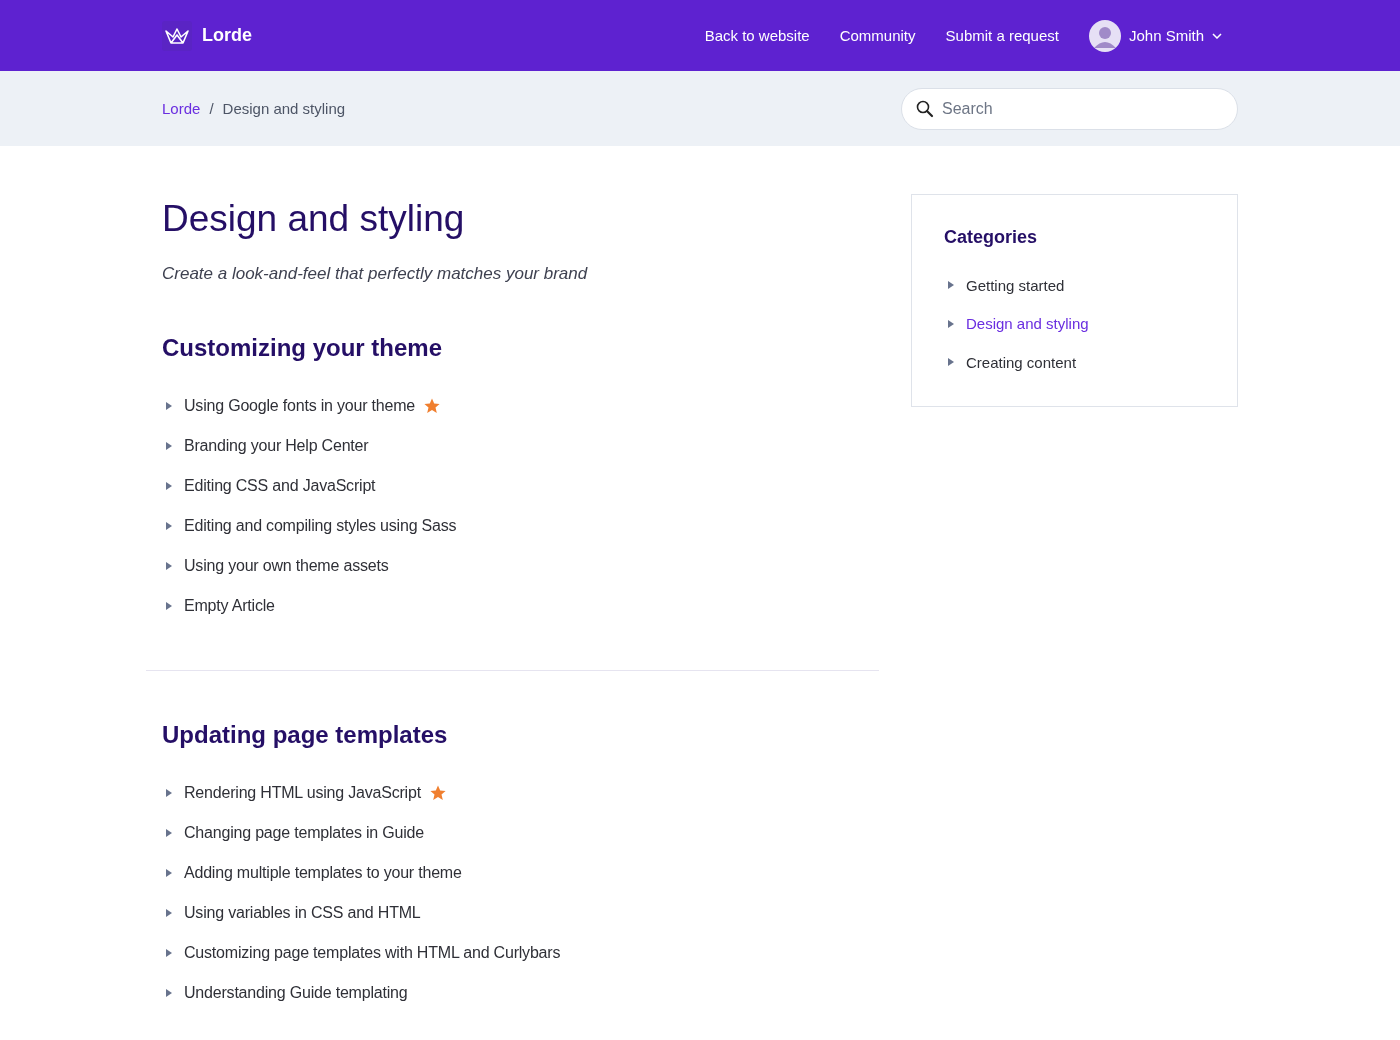 The width and height of the screenshot is (1400, 1040). What do you see at coordinates (757, 35) in the screenshot?
I see `nav-link: Back to website` at bounding box center [757, 35].